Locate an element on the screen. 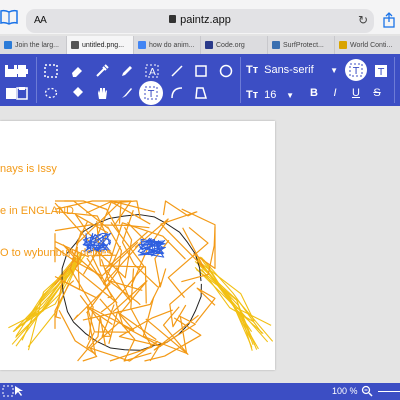  reload-icon: ↻ is located at coordinates (363, 20).